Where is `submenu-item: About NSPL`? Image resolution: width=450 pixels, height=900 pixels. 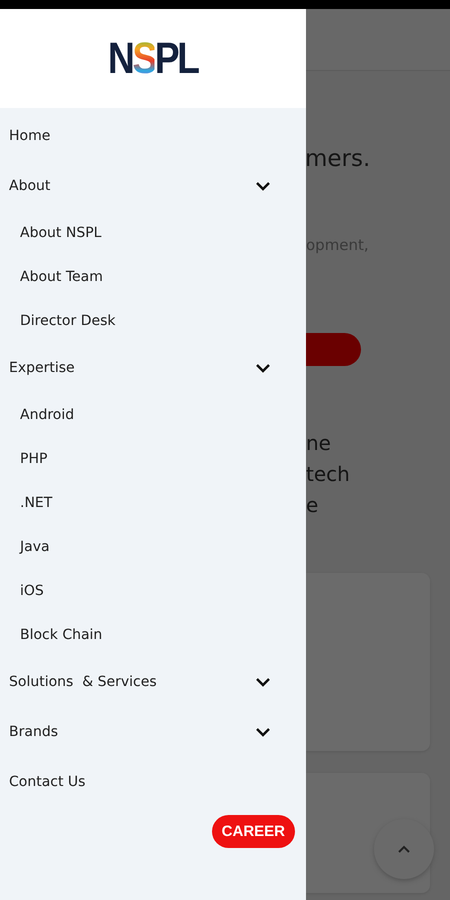 submenu-item: About NSPL is located at coordinates (61, 233).